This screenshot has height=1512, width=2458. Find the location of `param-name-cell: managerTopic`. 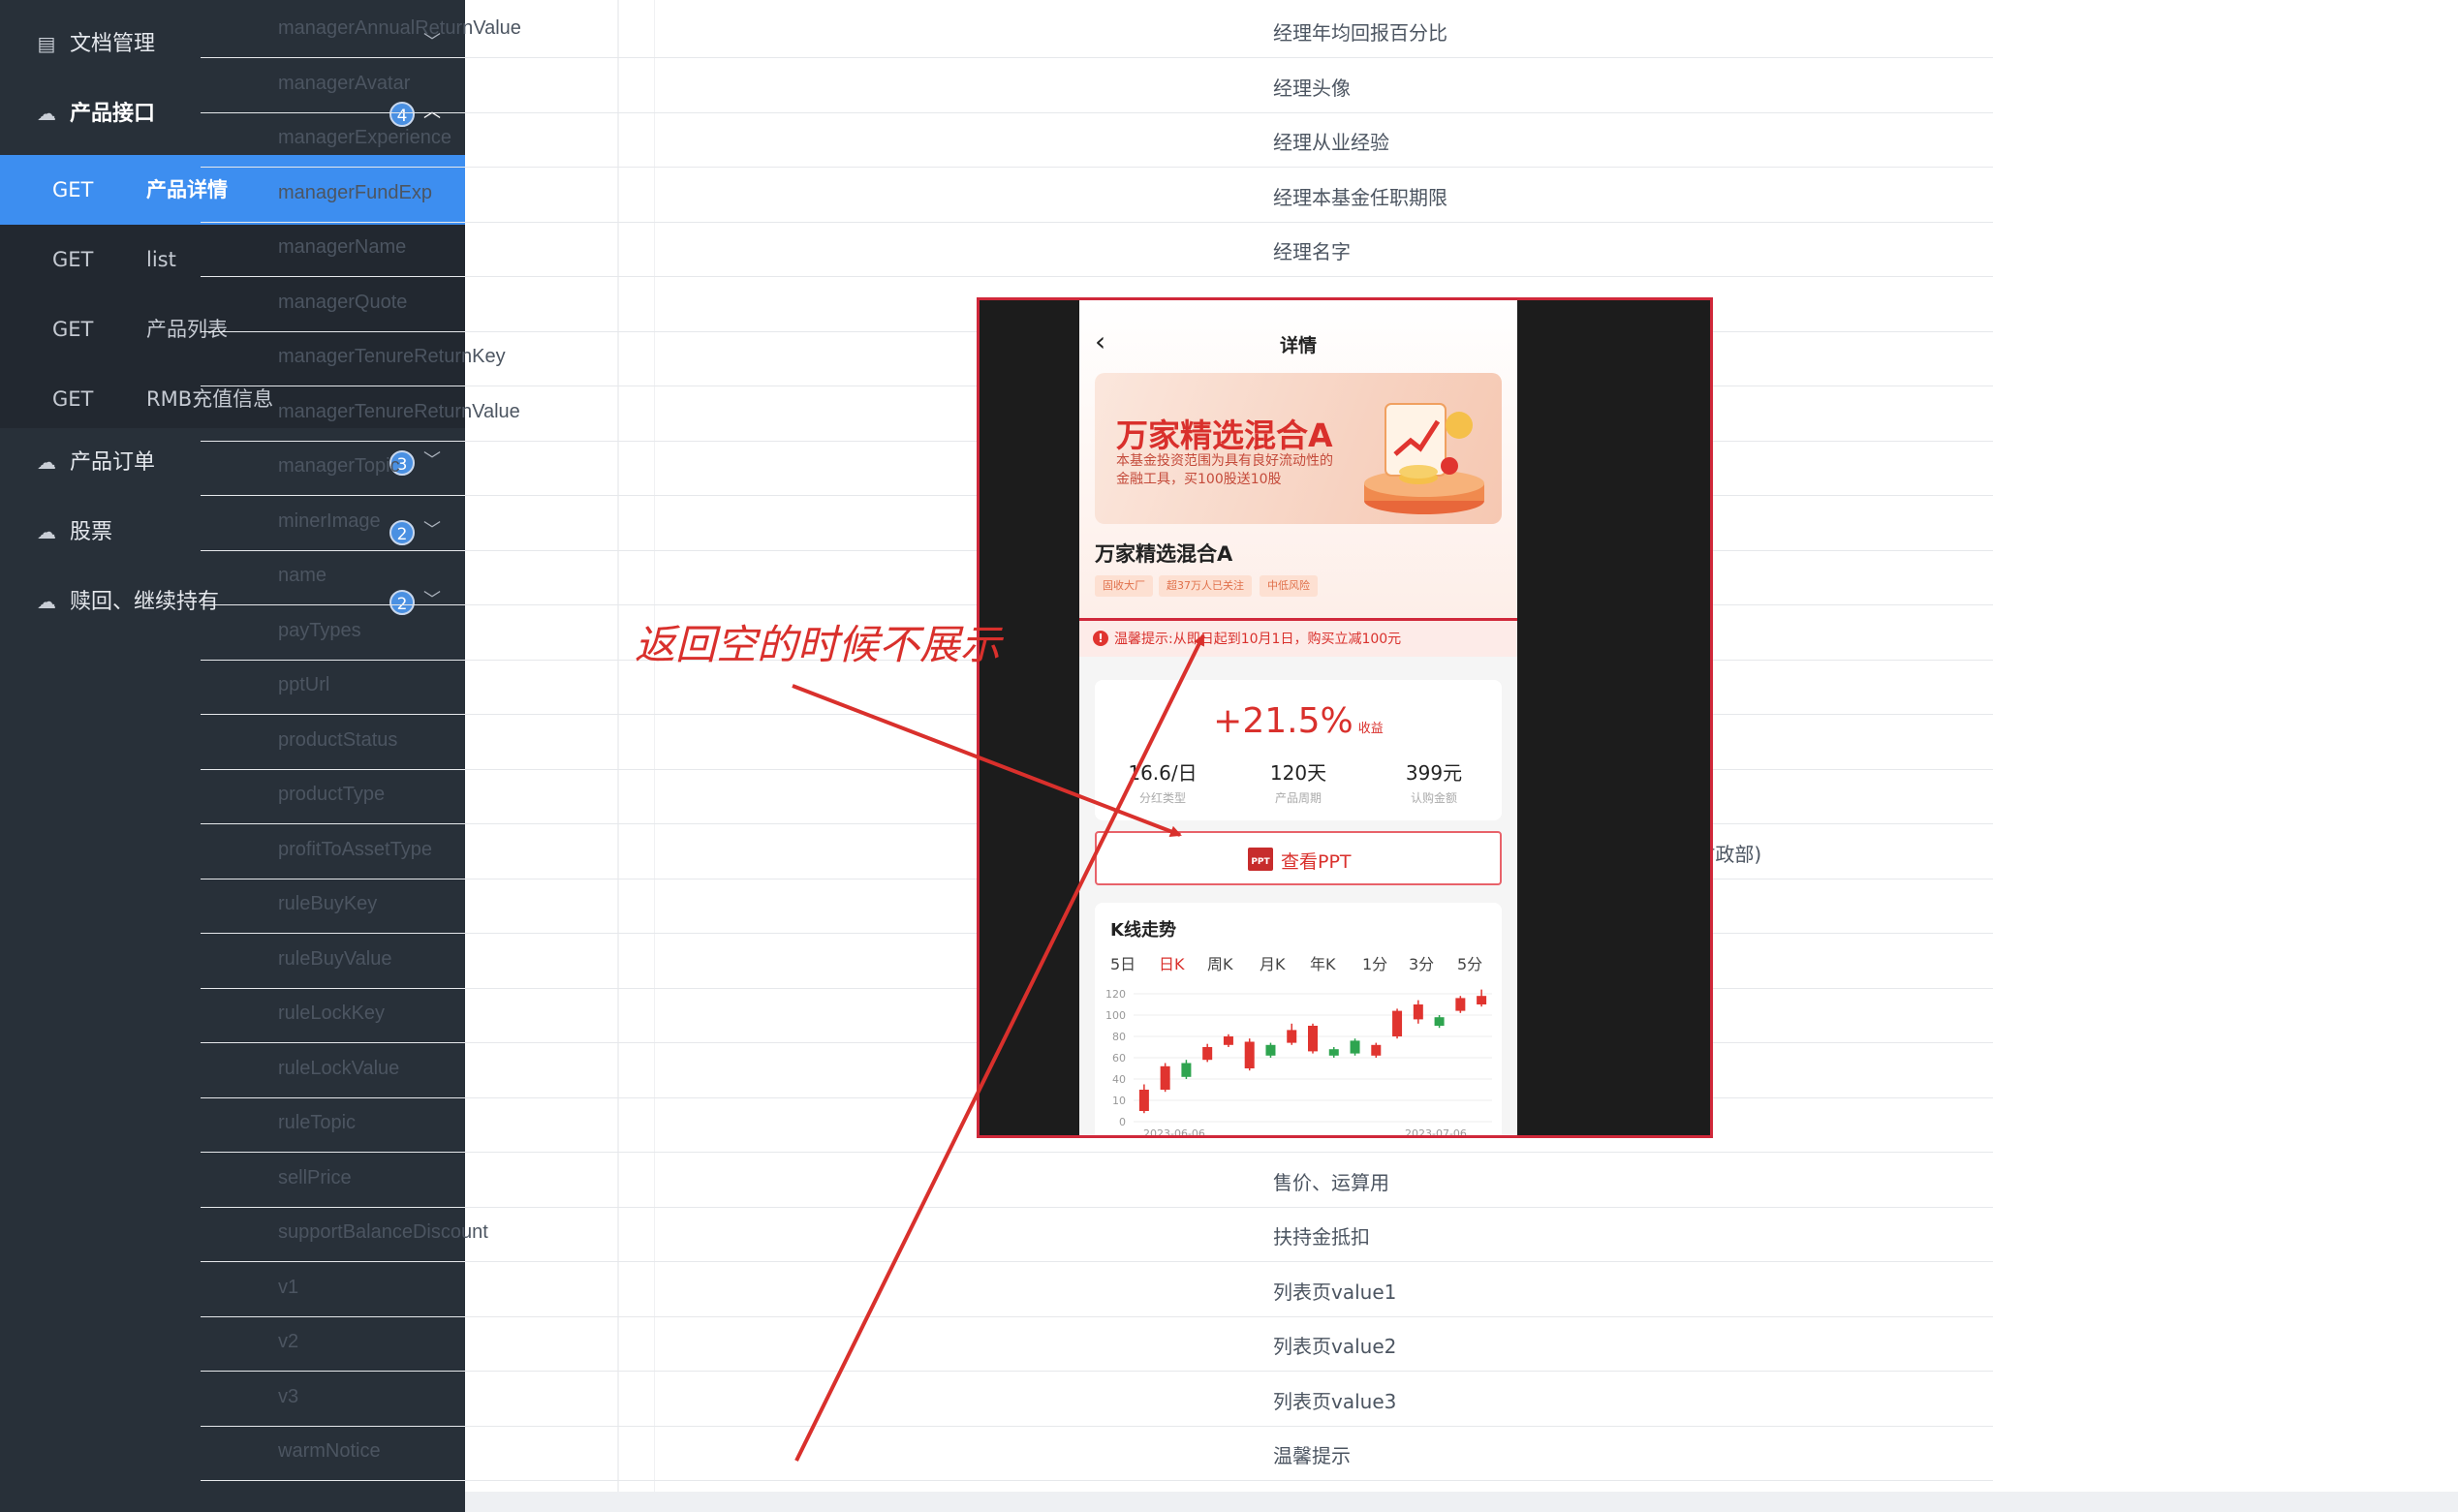

param-name-cell: managerTopic is located at coordinates (339, 466).